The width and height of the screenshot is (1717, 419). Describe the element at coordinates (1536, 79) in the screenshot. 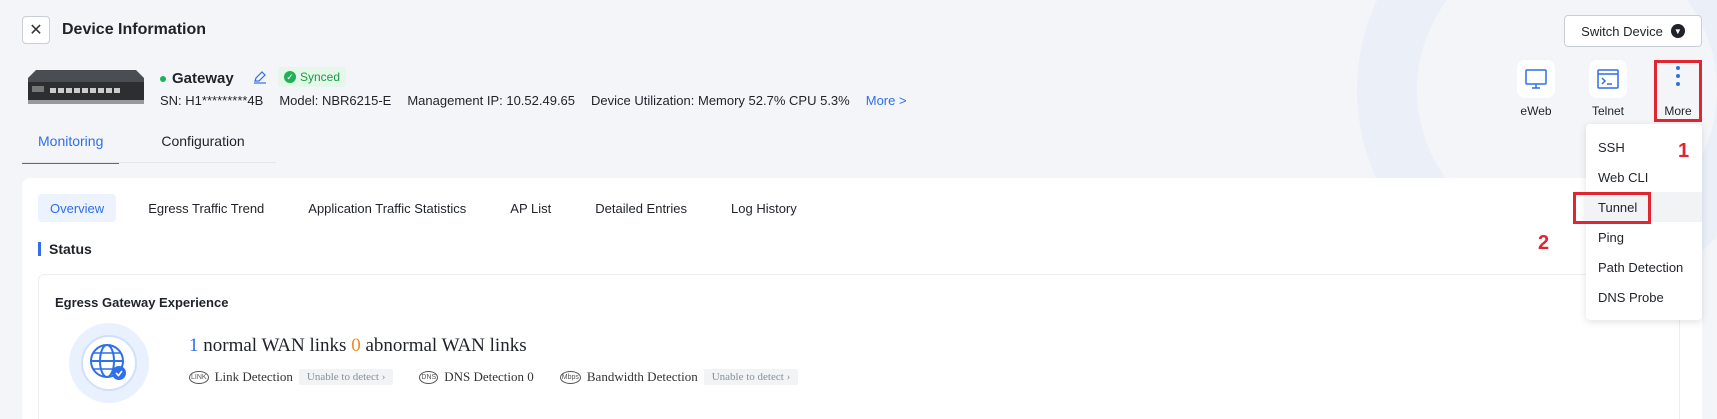

I see `monitor-icon` at that location.